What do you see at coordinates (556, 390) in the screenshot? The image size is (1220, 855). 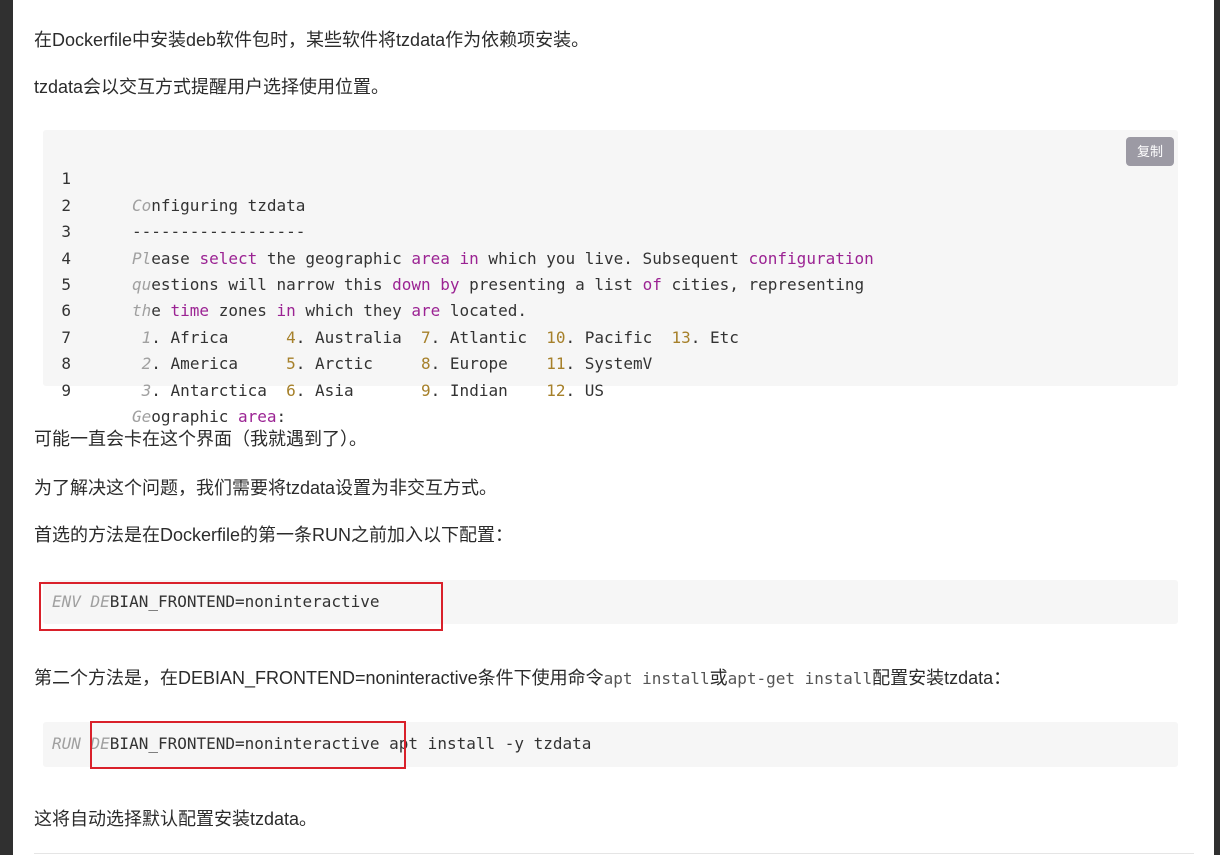 I see `code-number: 12` at bounding box center [556, 390].